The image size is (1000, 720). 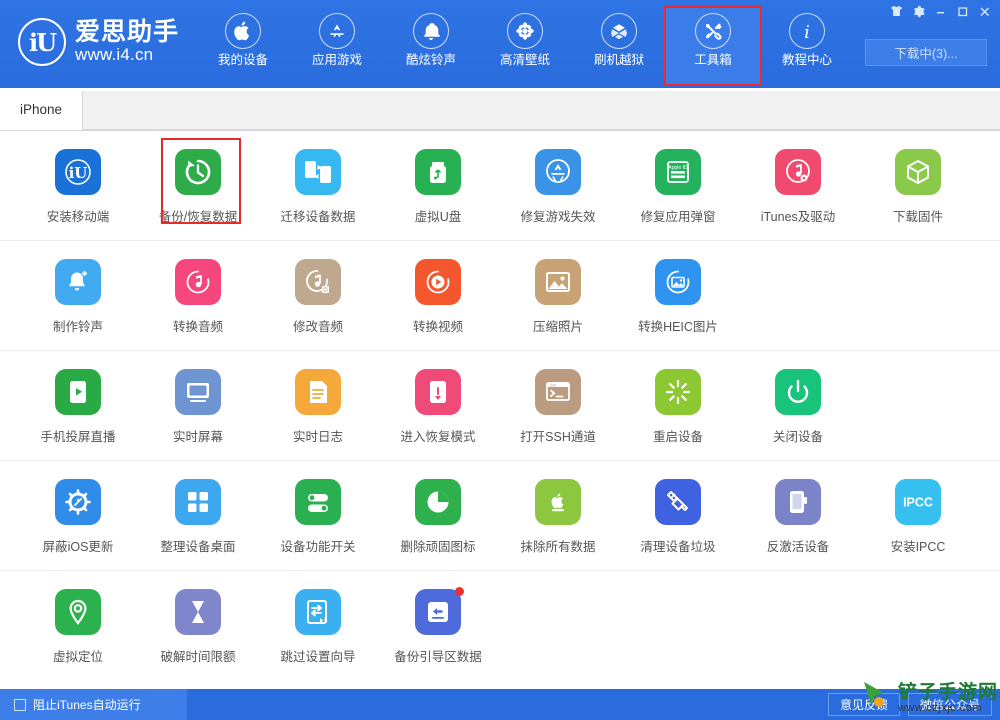 I want to click on appstore-icon, so click(x=337, y=31).